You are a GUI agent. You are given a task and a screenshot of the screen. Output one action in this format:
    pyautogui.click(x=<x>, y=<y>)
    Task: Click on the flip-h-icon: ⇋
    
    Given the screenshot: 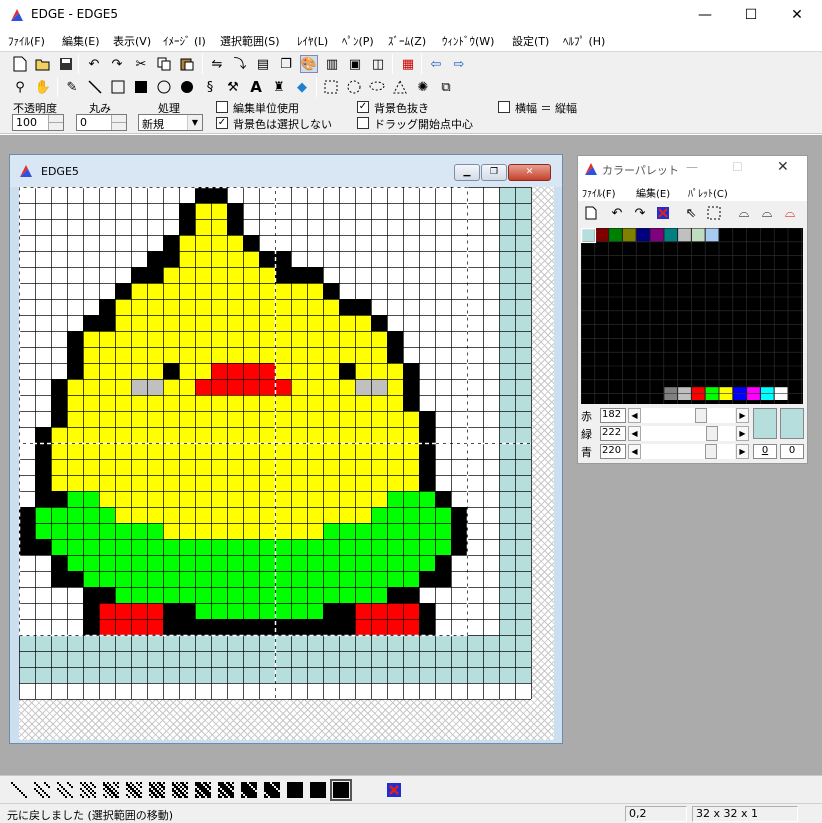 What is the action you would take?
    pyautogui.click(x=217, y=64)
    